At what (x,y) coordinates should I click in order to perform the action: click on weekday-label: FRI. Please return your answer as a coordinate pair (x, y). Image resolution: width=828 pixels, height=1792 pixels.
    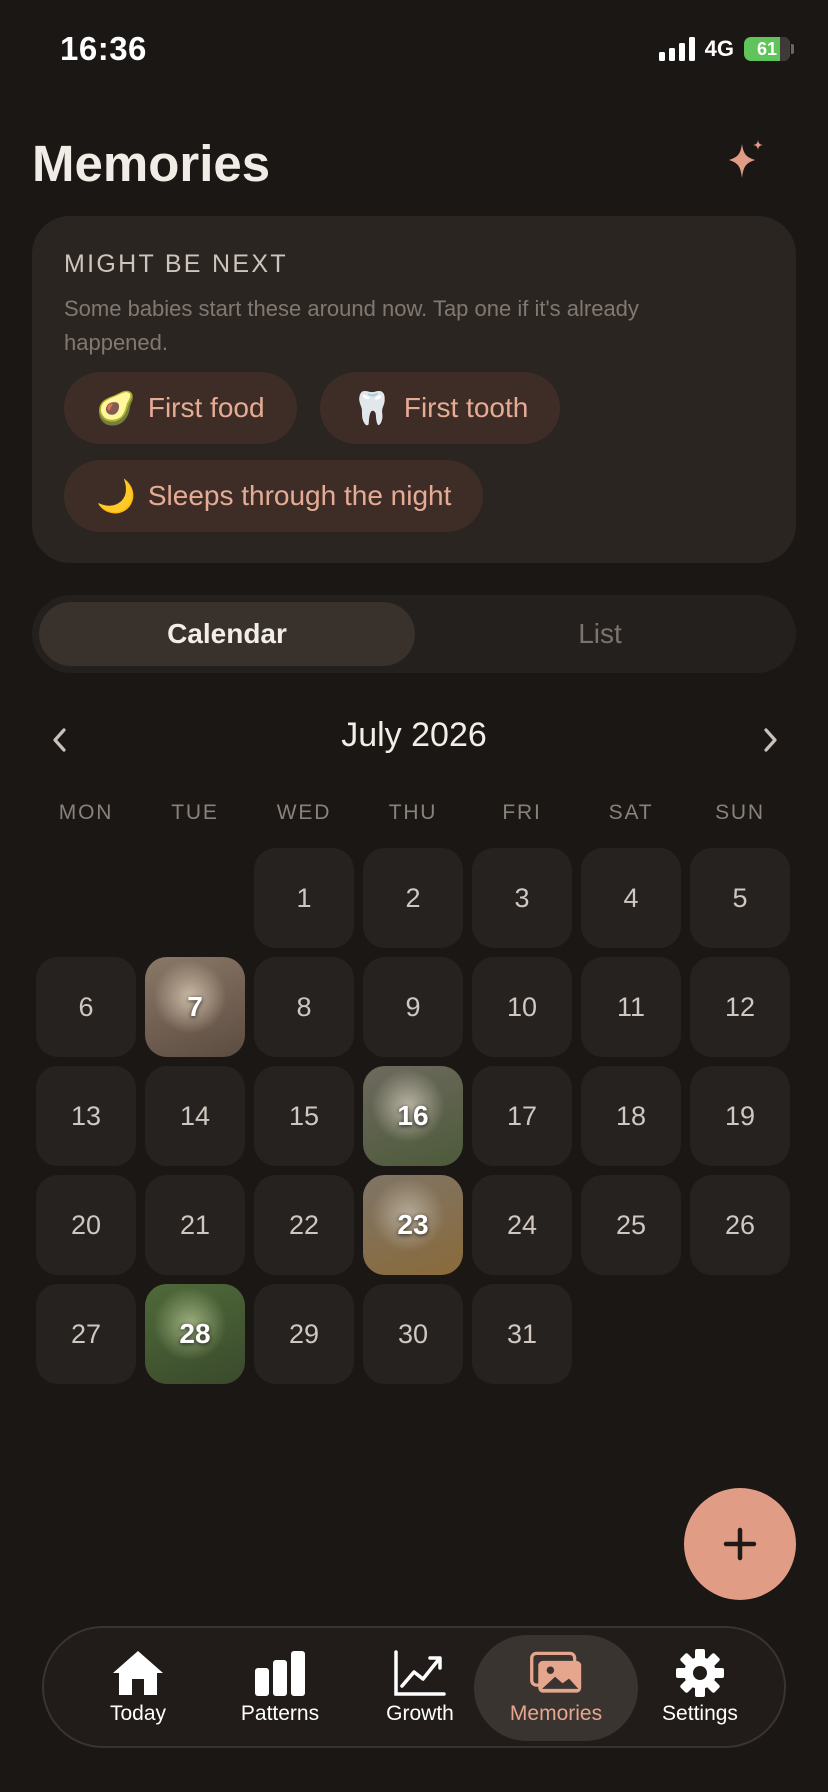
    Looking at the image, I should click on (522, 812).